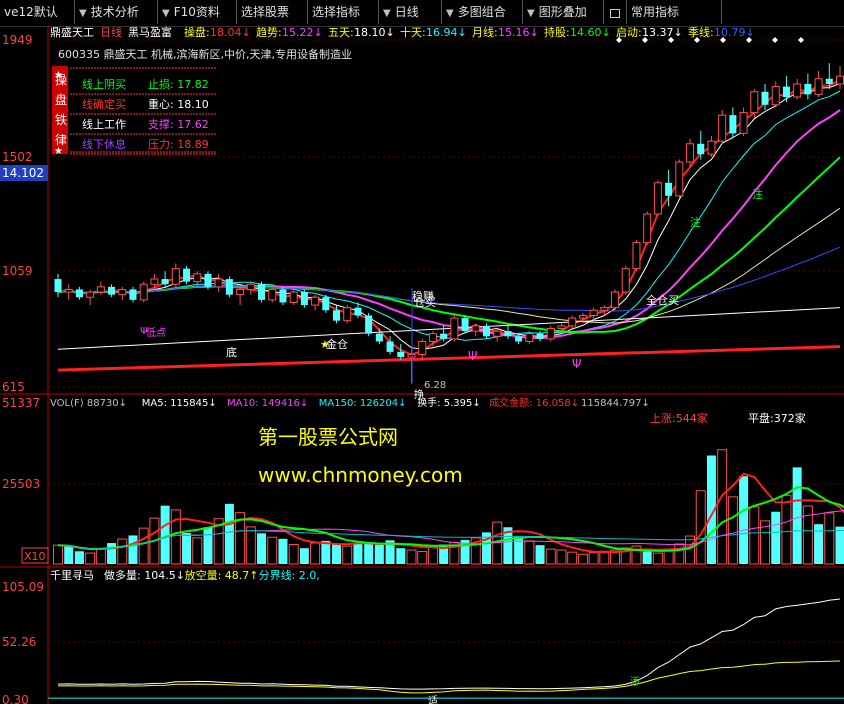 This screenshot has height=704, width=844. I want to click on rule-value: 止损: 17.82, so click(178, 84).